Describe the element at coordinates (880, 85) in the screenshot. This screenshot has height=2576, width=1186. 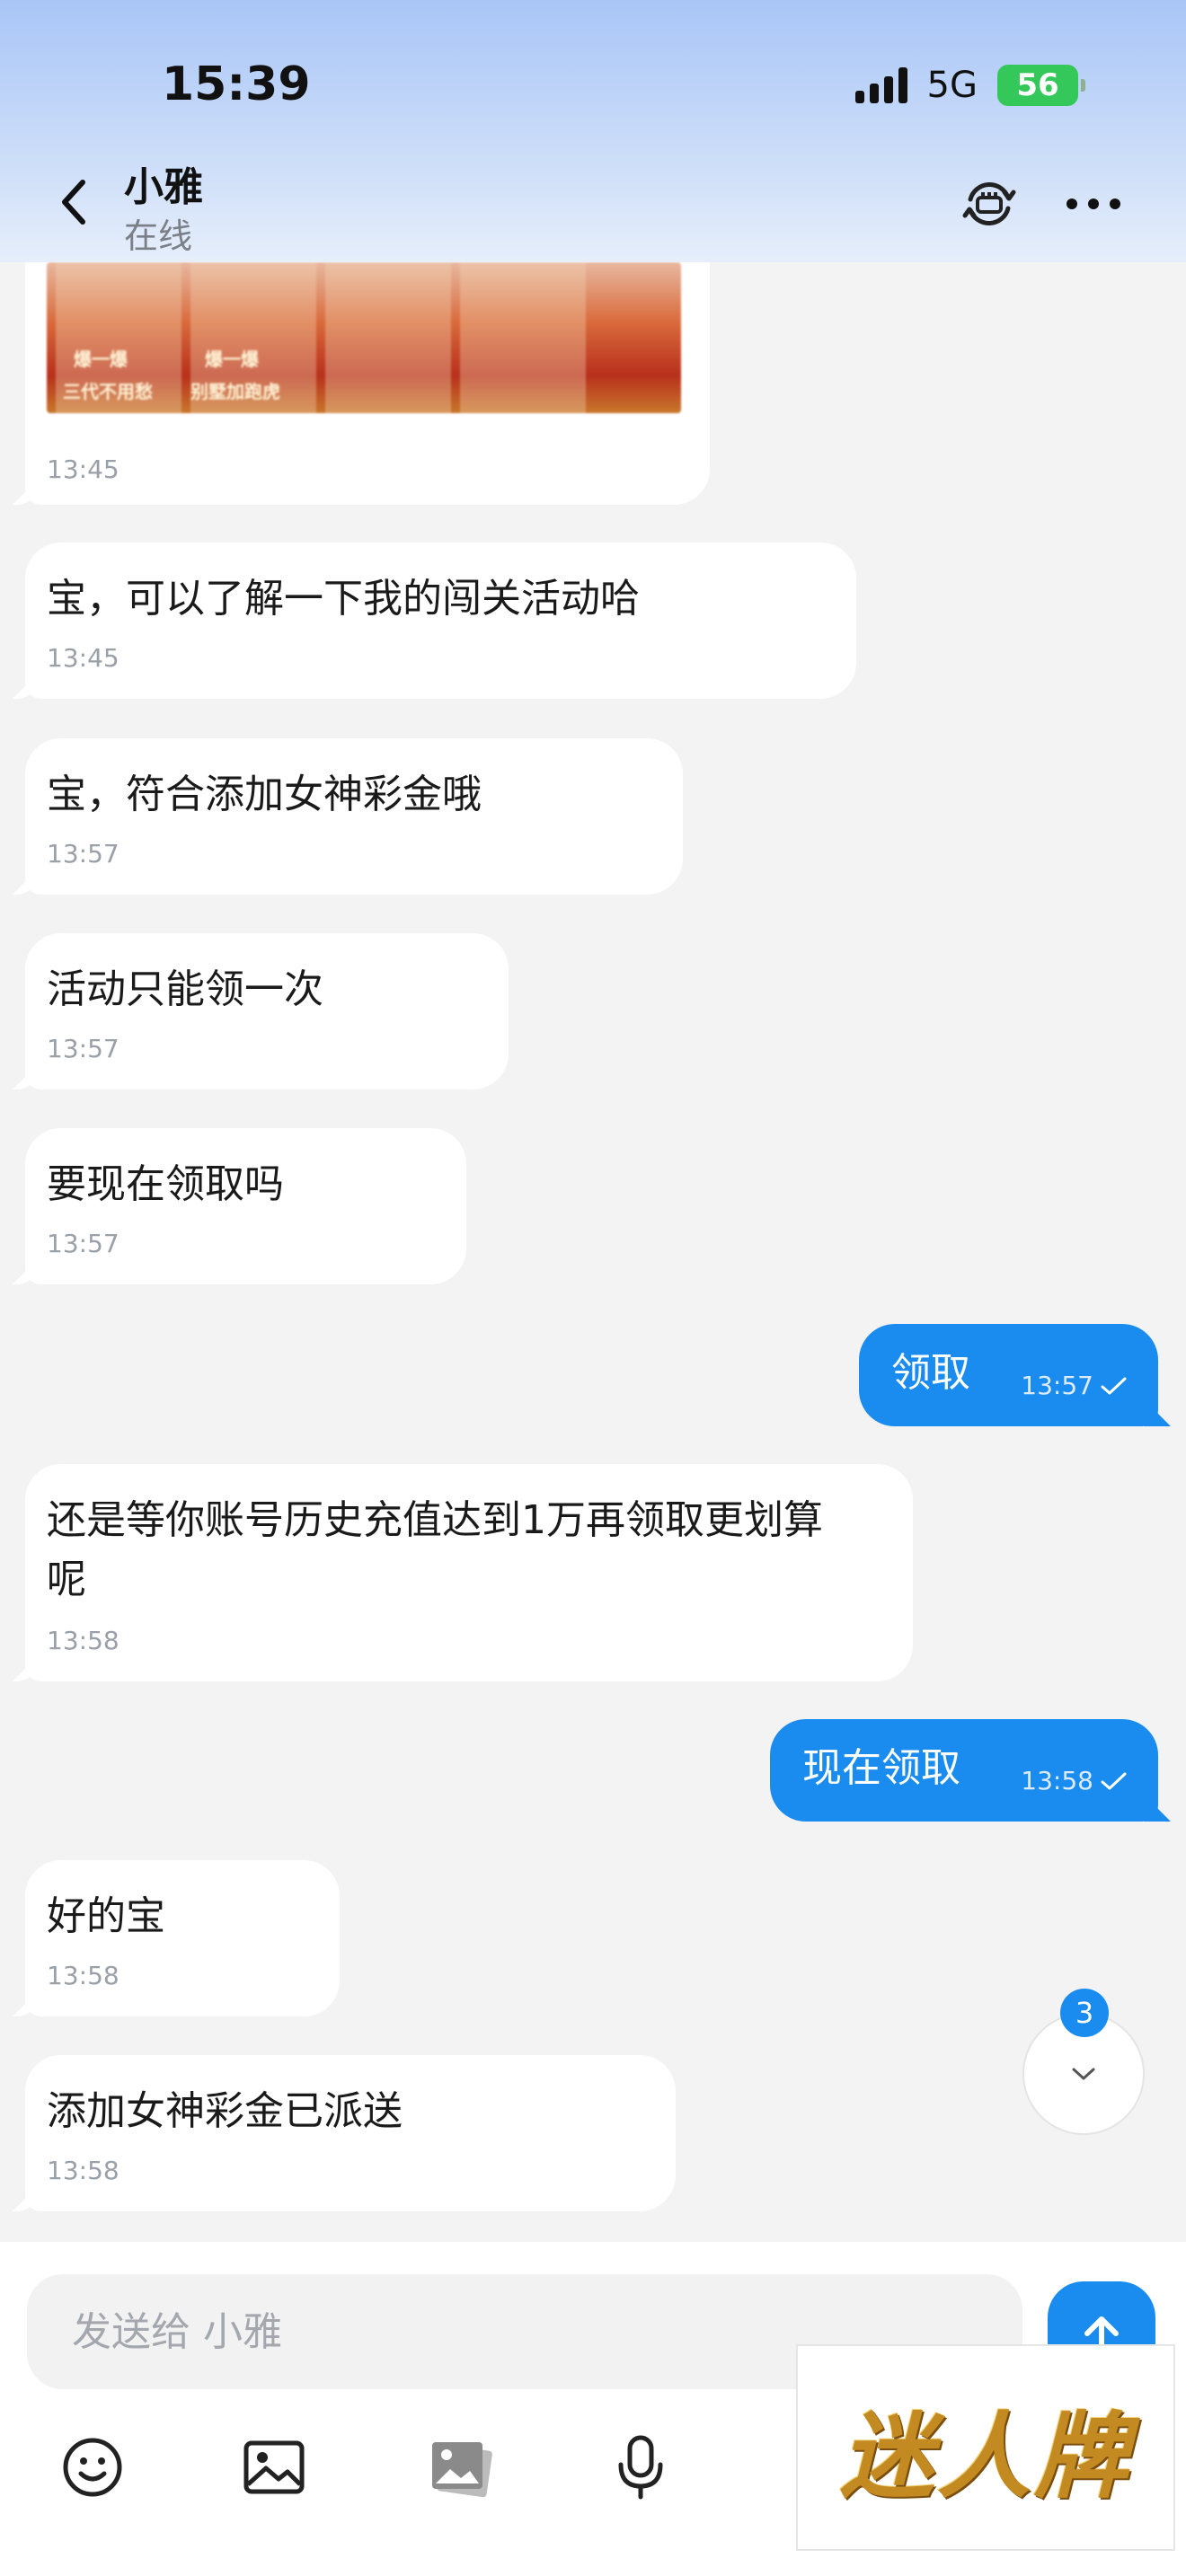
I see `signal-icon` at that location.